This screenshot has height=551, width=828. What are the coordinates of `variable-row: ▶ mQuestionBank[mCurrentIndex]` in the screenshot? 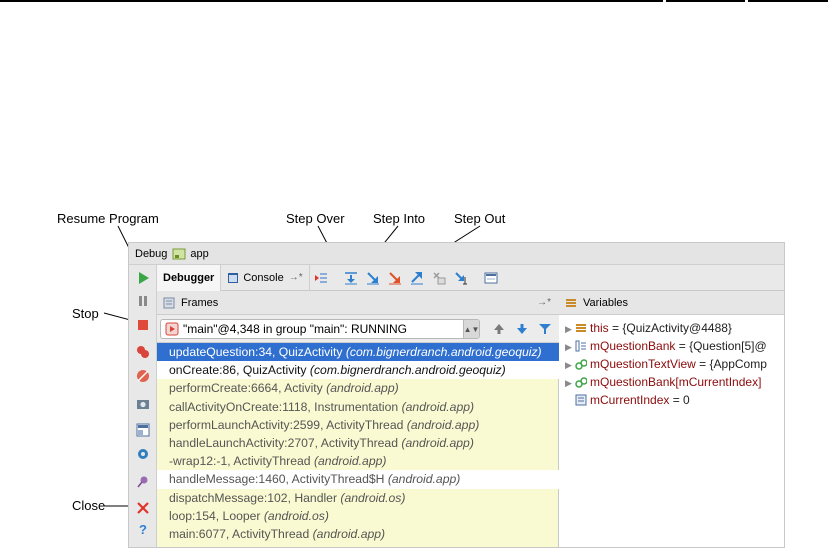 It's located at (671, 382).